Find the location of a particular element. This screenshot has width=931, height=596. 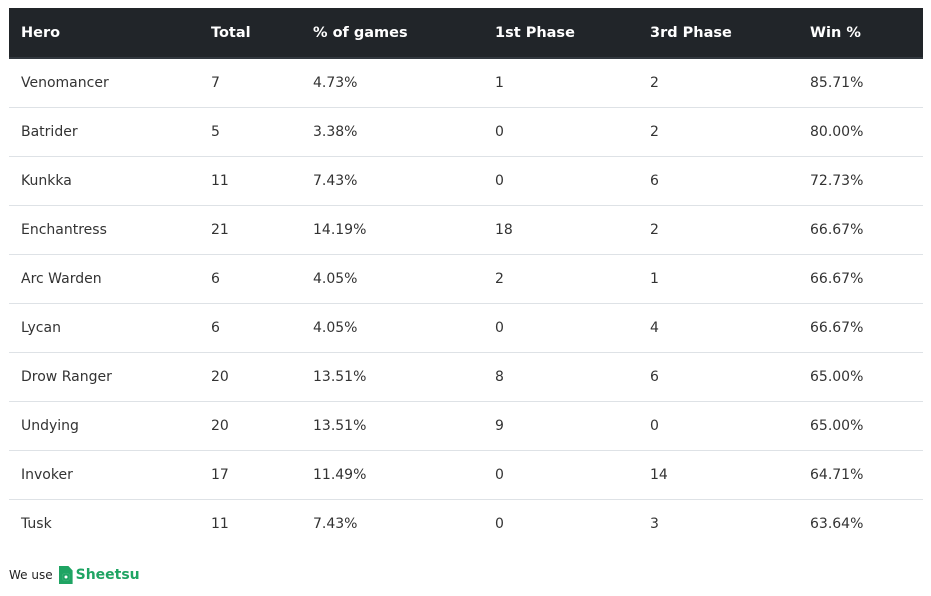

table-row: Kunkka 11 7.43% 0 6 72.73% is located at coordinates (466, 181).